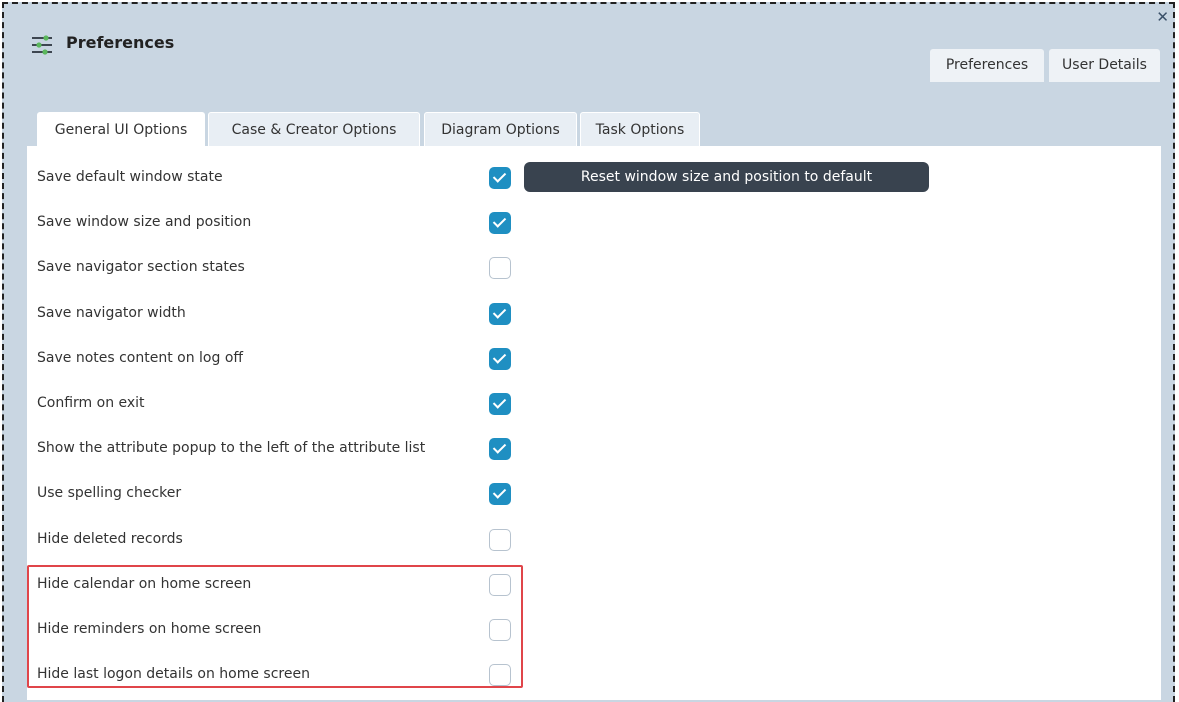  I want to click on option-label: Use spelling checker, so click(109, 493).